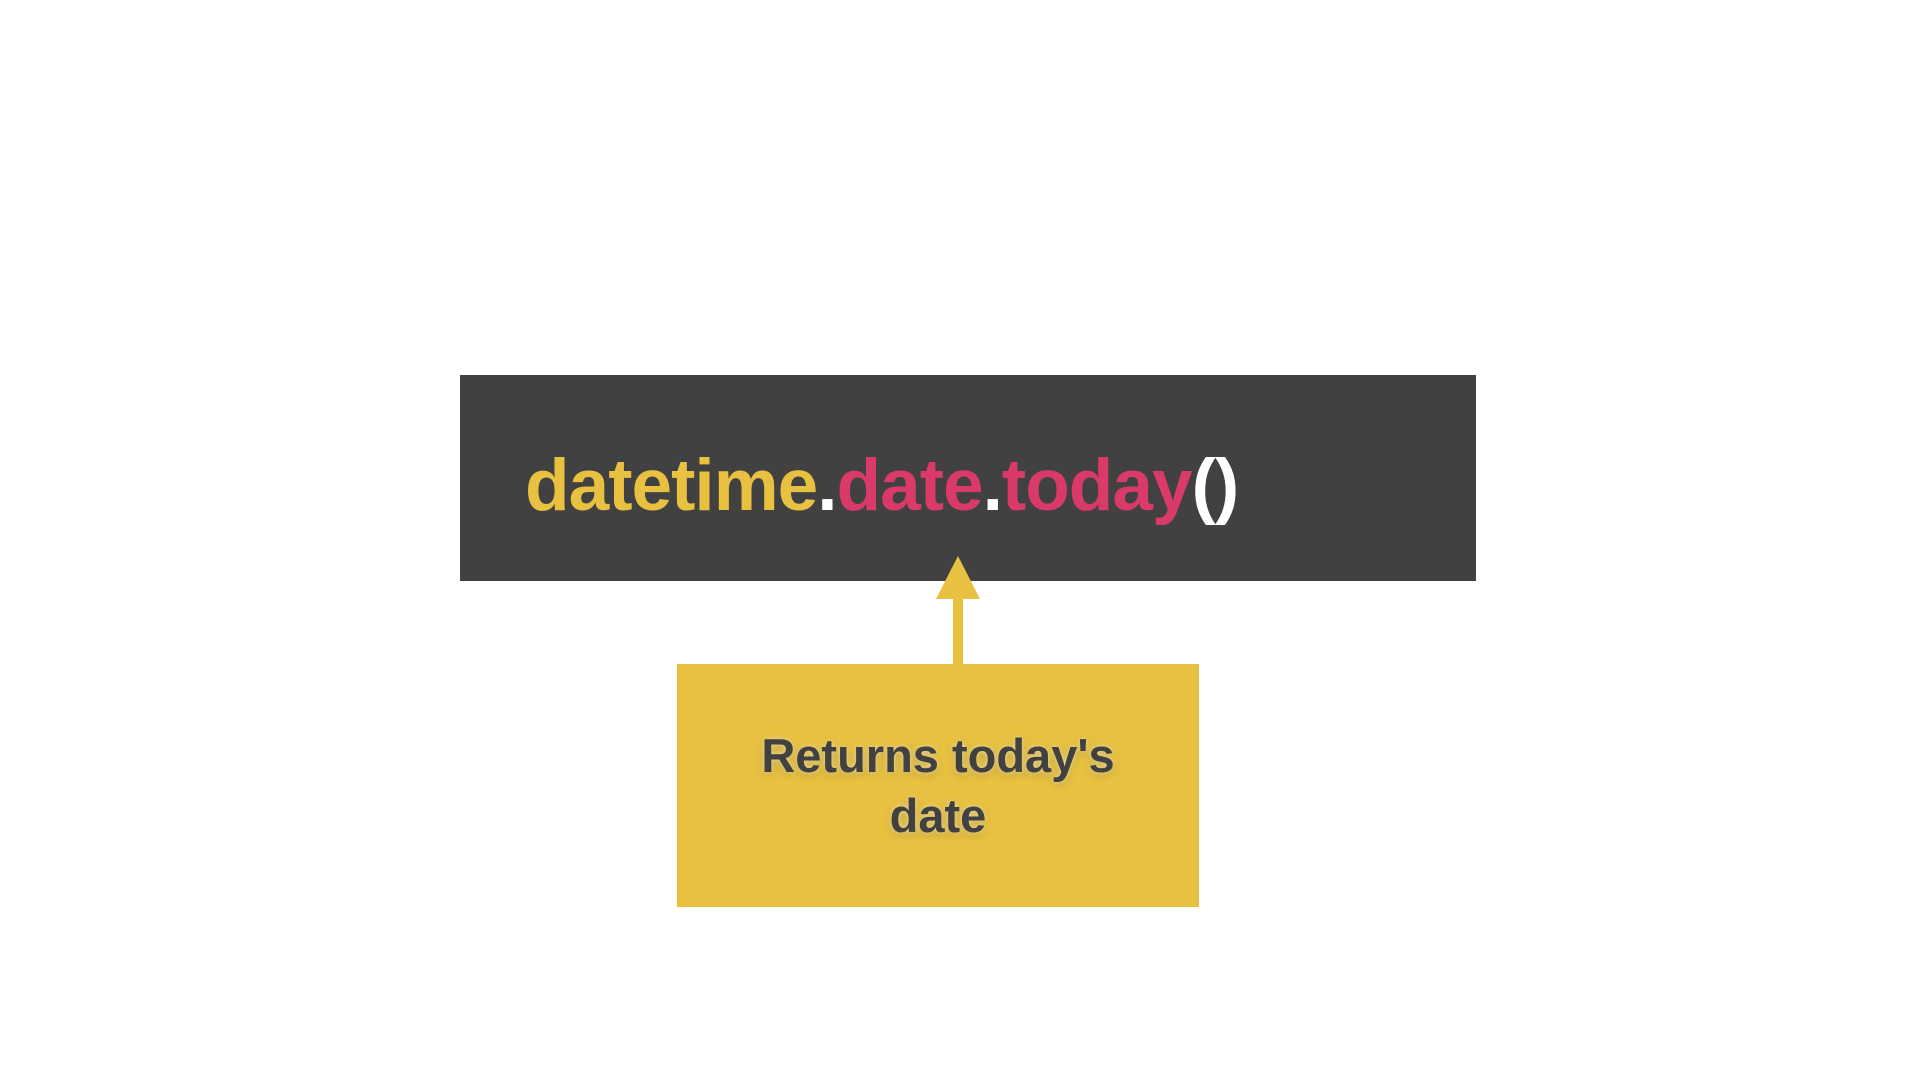 The image size is (1920, 1080). I want to click on annotation-box: Returns today's date, so click(938, 785).